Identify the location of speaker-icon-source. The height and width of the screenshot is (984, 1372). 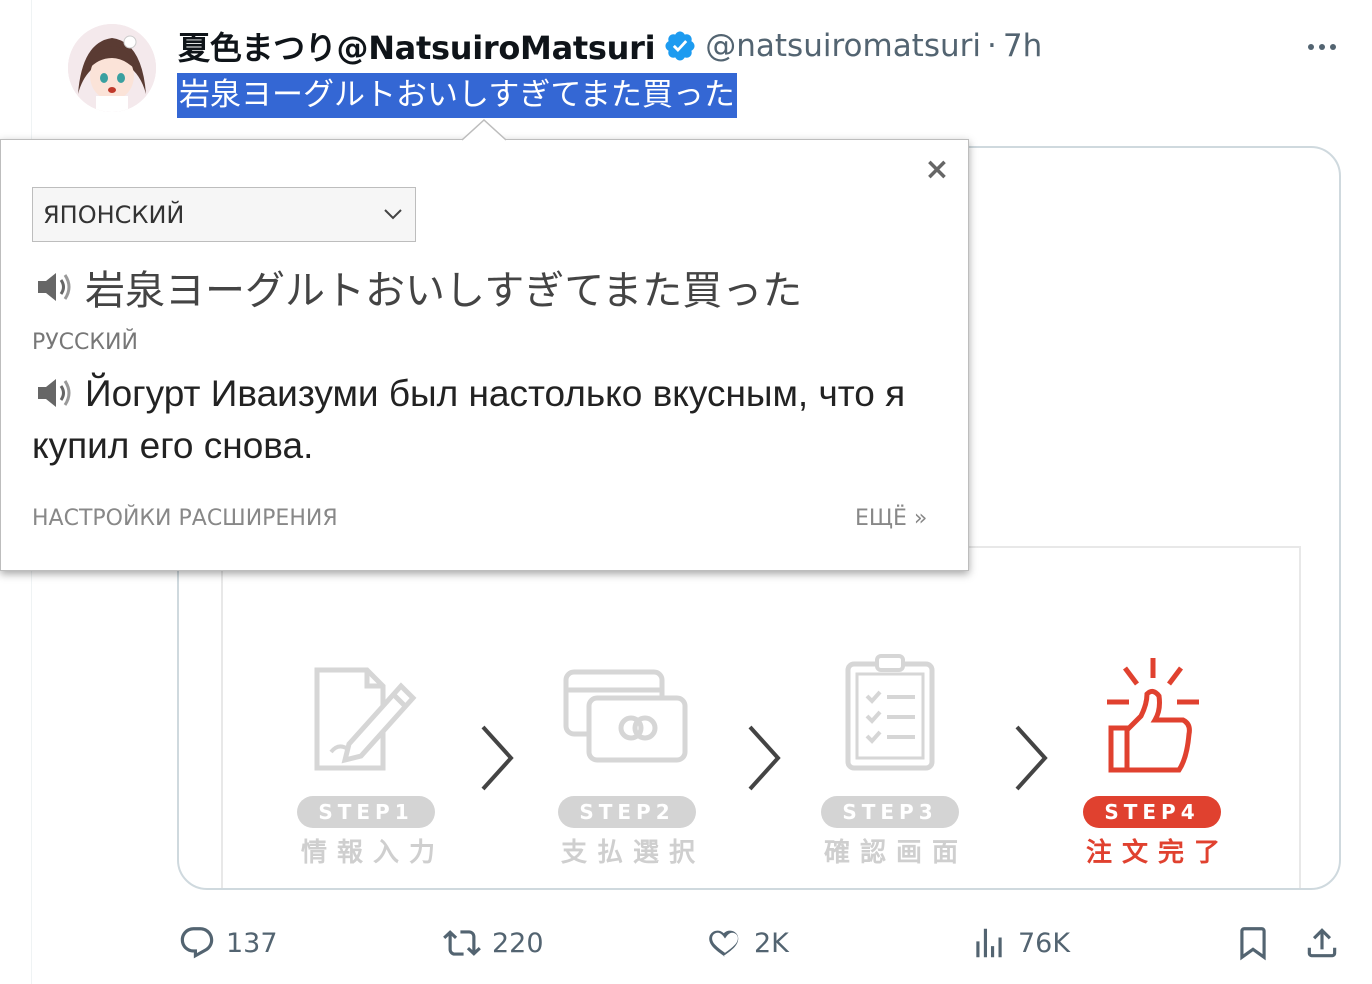
(55, 287).